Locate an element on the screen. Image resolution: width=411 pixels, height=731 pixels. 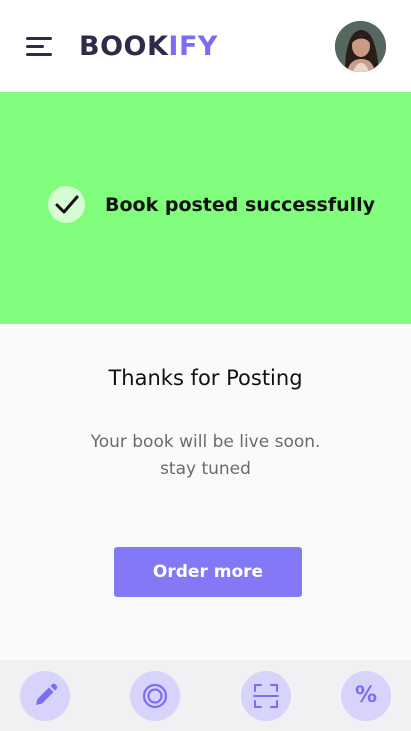
avatar-image is located at coordinates (360, 46).